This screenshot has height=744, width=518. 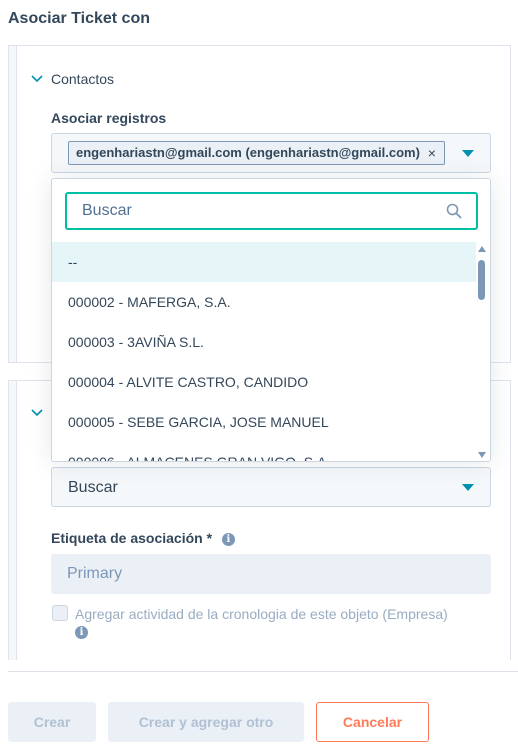 What do you see at coordinates (372, 722) in the screenshot?
I see `cancel-button: Cancelar` at bounding box center [372, 722].